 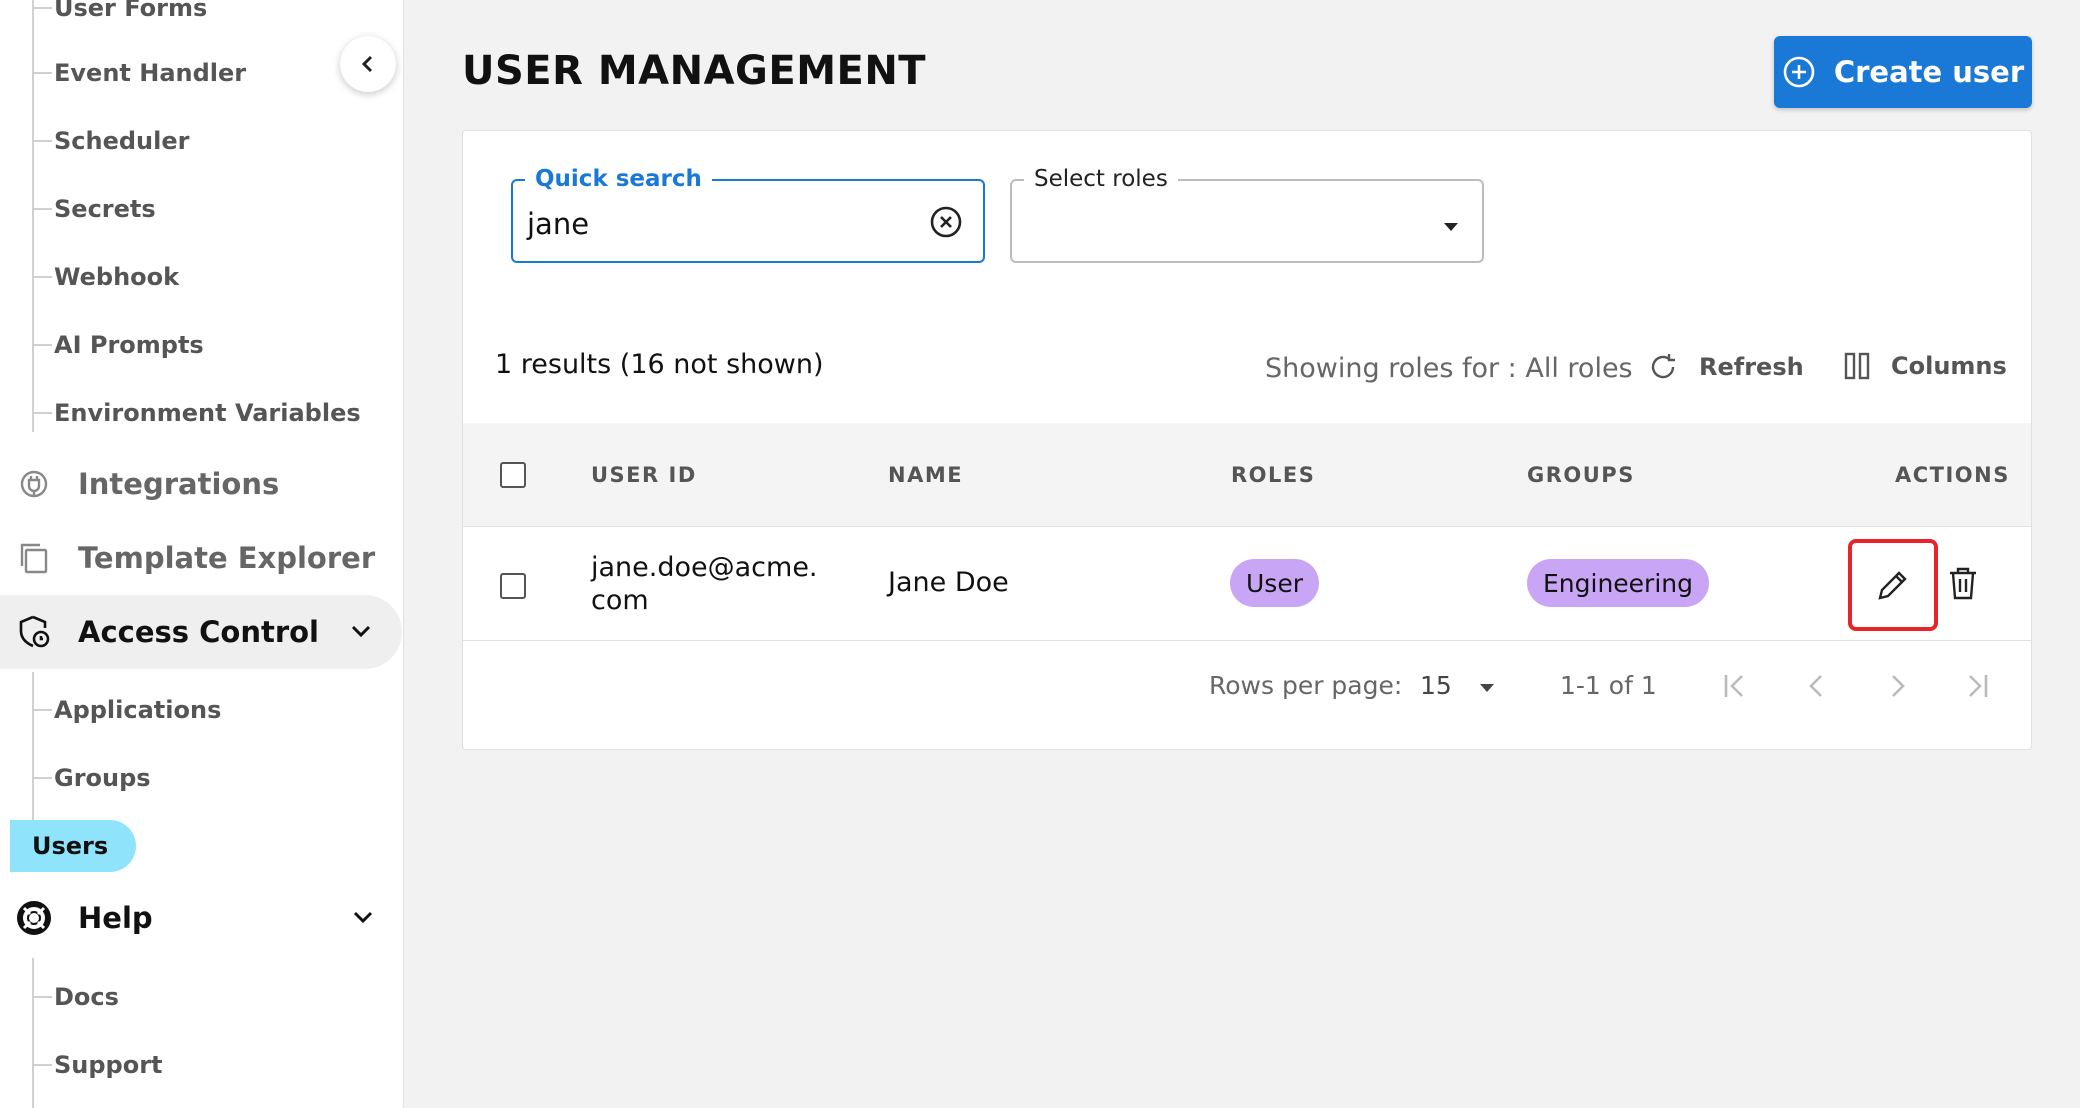 What do you see at coordinates (198, 632) in the screenshot?
I see `sidebar-item-label: Access Control` at bounding box center [198, 632].